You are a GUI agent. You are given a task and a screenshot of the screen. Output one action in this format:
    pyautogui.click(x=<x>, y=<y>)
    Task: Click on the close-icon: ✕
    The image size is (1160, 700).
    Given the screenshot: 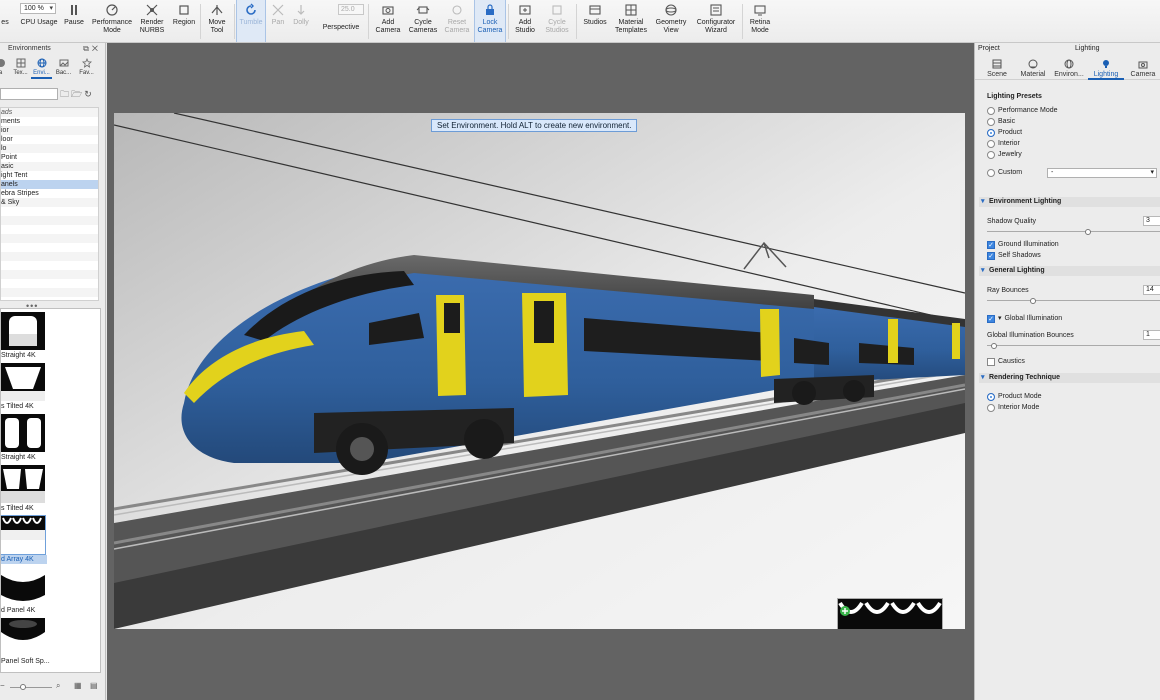 What is the action you would take?
    pyautogui.click(x=96, y=48)
    